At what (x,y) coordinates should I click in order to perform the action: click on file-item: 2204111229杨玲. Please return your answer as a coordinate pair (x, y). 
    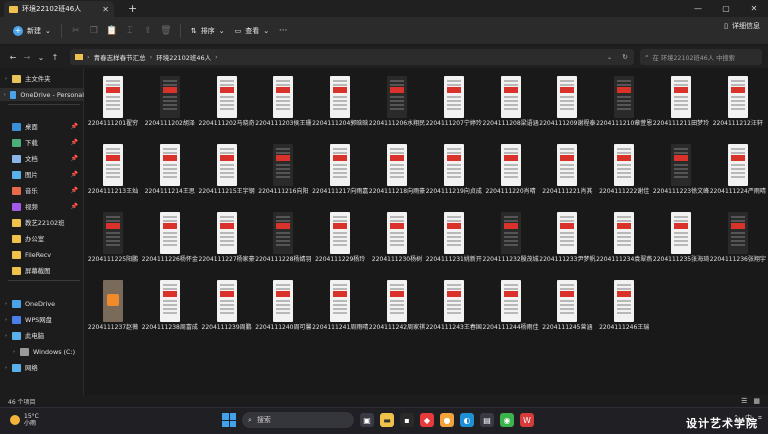
    Looking at the image, I should click on (340, 242).